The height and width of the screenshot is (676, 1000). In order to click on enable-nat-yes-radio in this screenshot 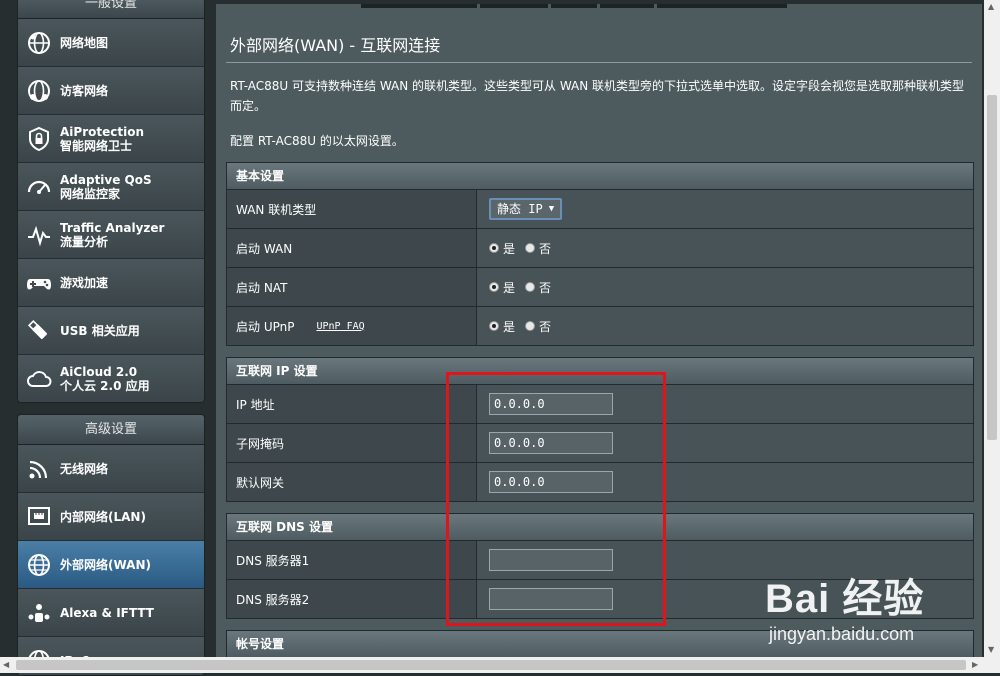, I will do `click(494, 287)`.